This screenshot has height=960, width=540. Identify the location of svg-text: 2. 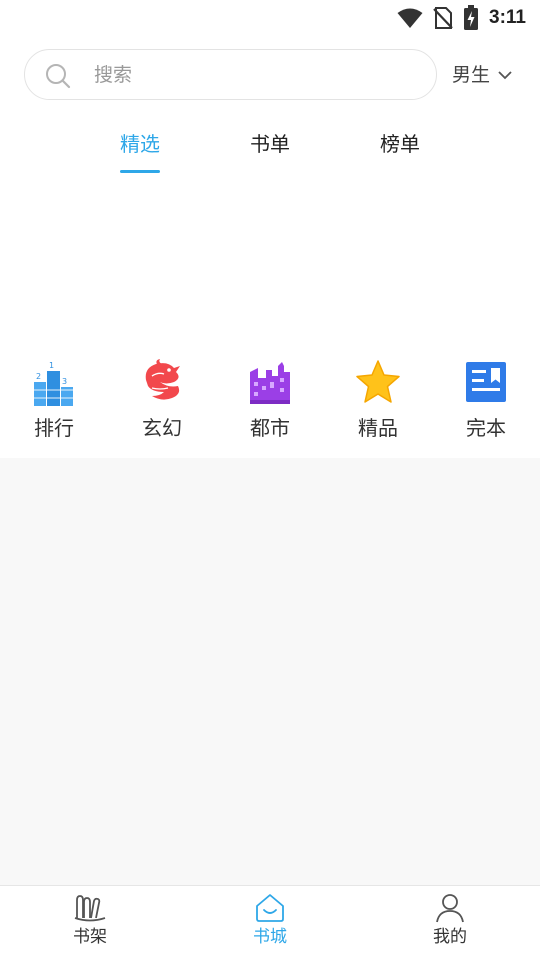
(38, 376).